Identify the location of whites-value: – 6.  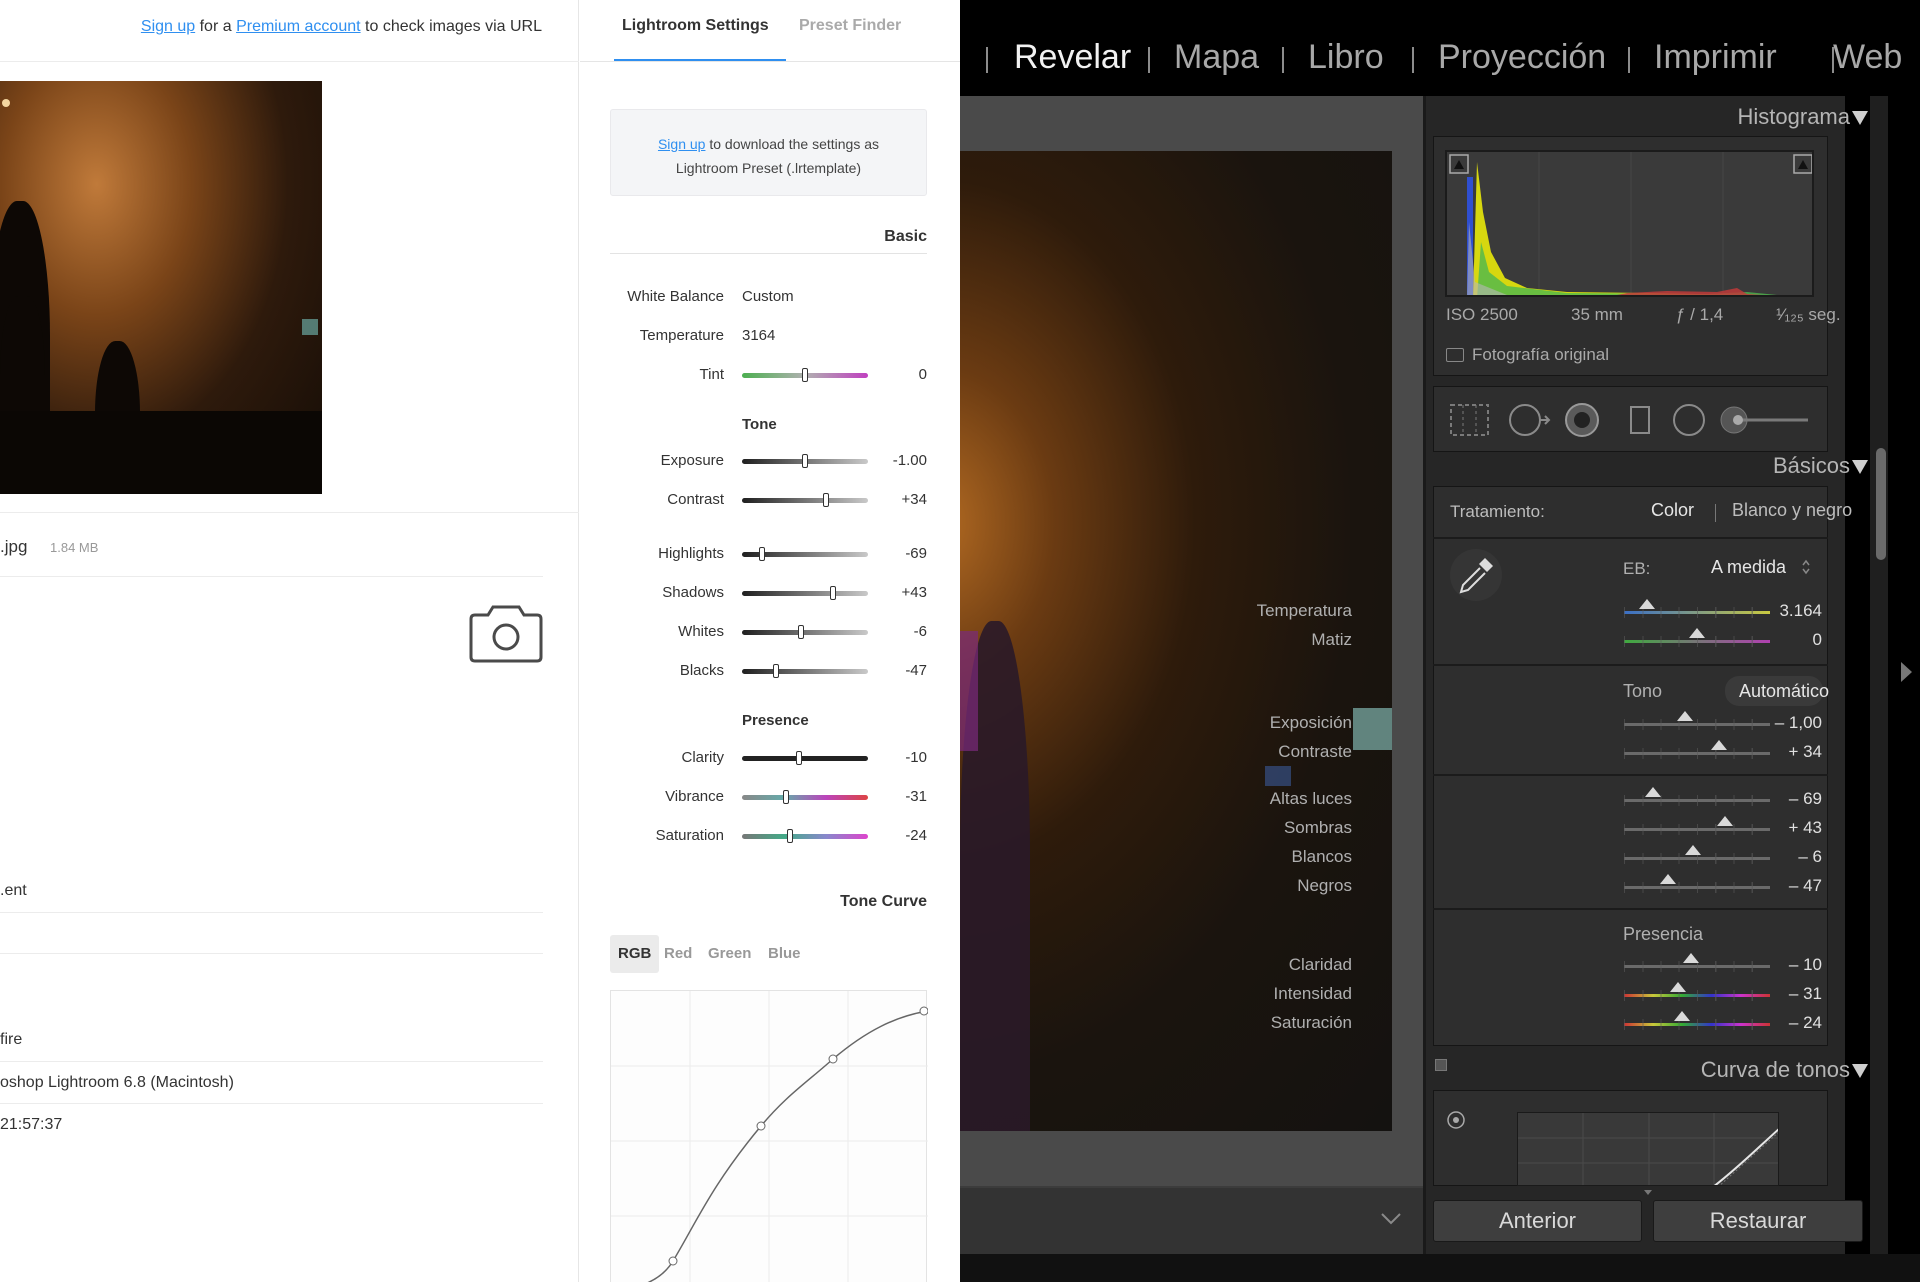
(1810, 857).